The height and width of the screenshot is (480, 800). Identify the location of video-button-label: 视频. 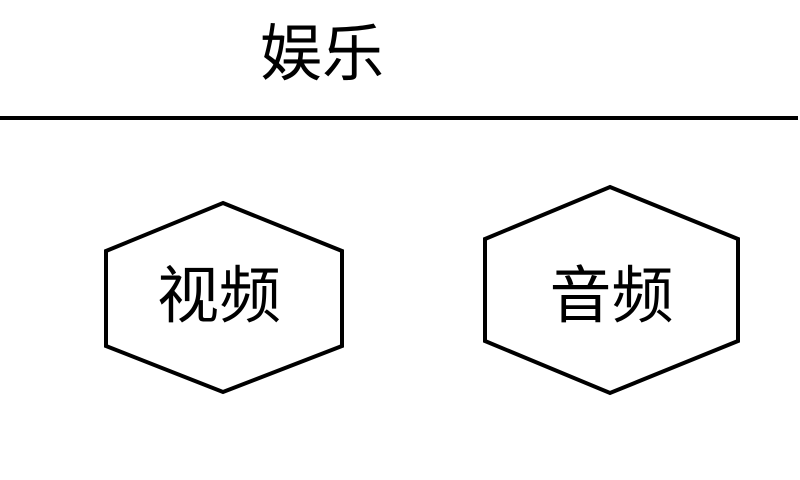
(218, 295).